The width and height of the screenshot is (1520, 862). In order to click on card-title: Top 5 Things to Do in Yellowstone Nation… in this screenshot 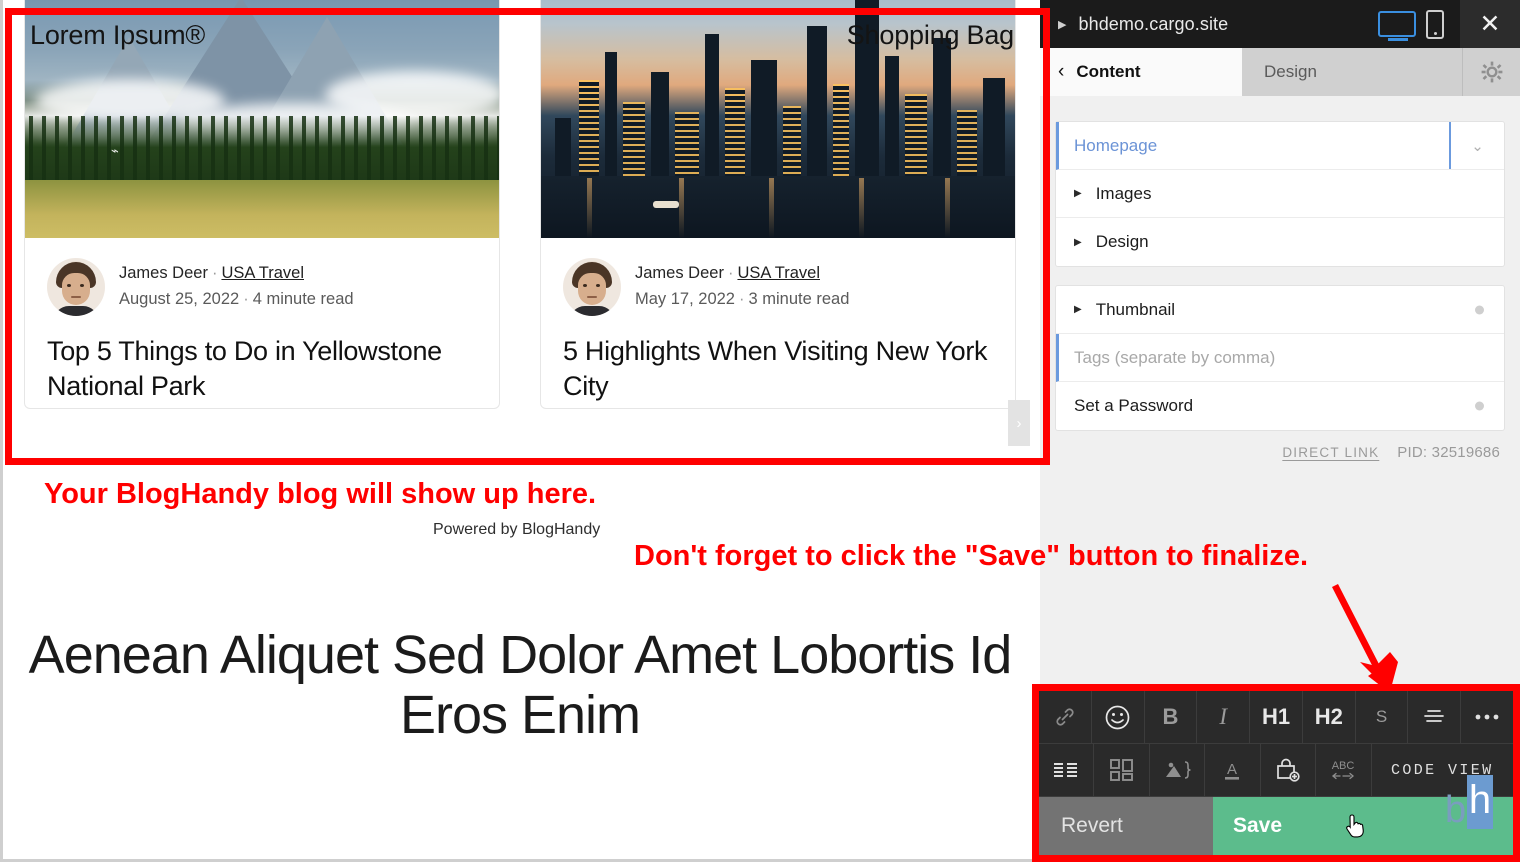, I will do `click(262, 368)`.